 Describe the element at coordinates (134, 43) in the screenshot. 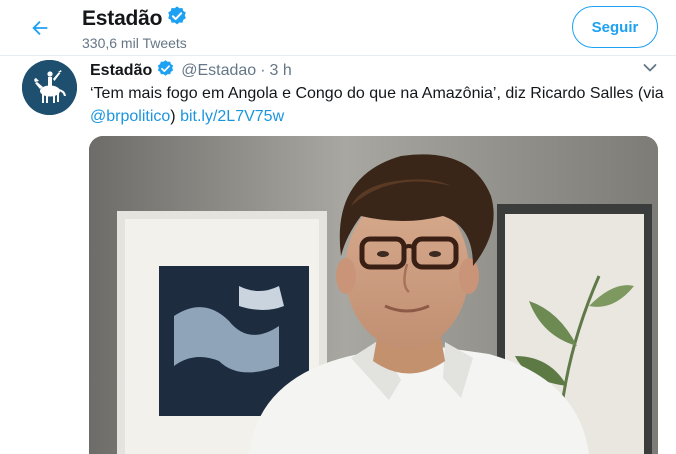

I see `tweet-count: 330,6 mil Tweets` at that location.